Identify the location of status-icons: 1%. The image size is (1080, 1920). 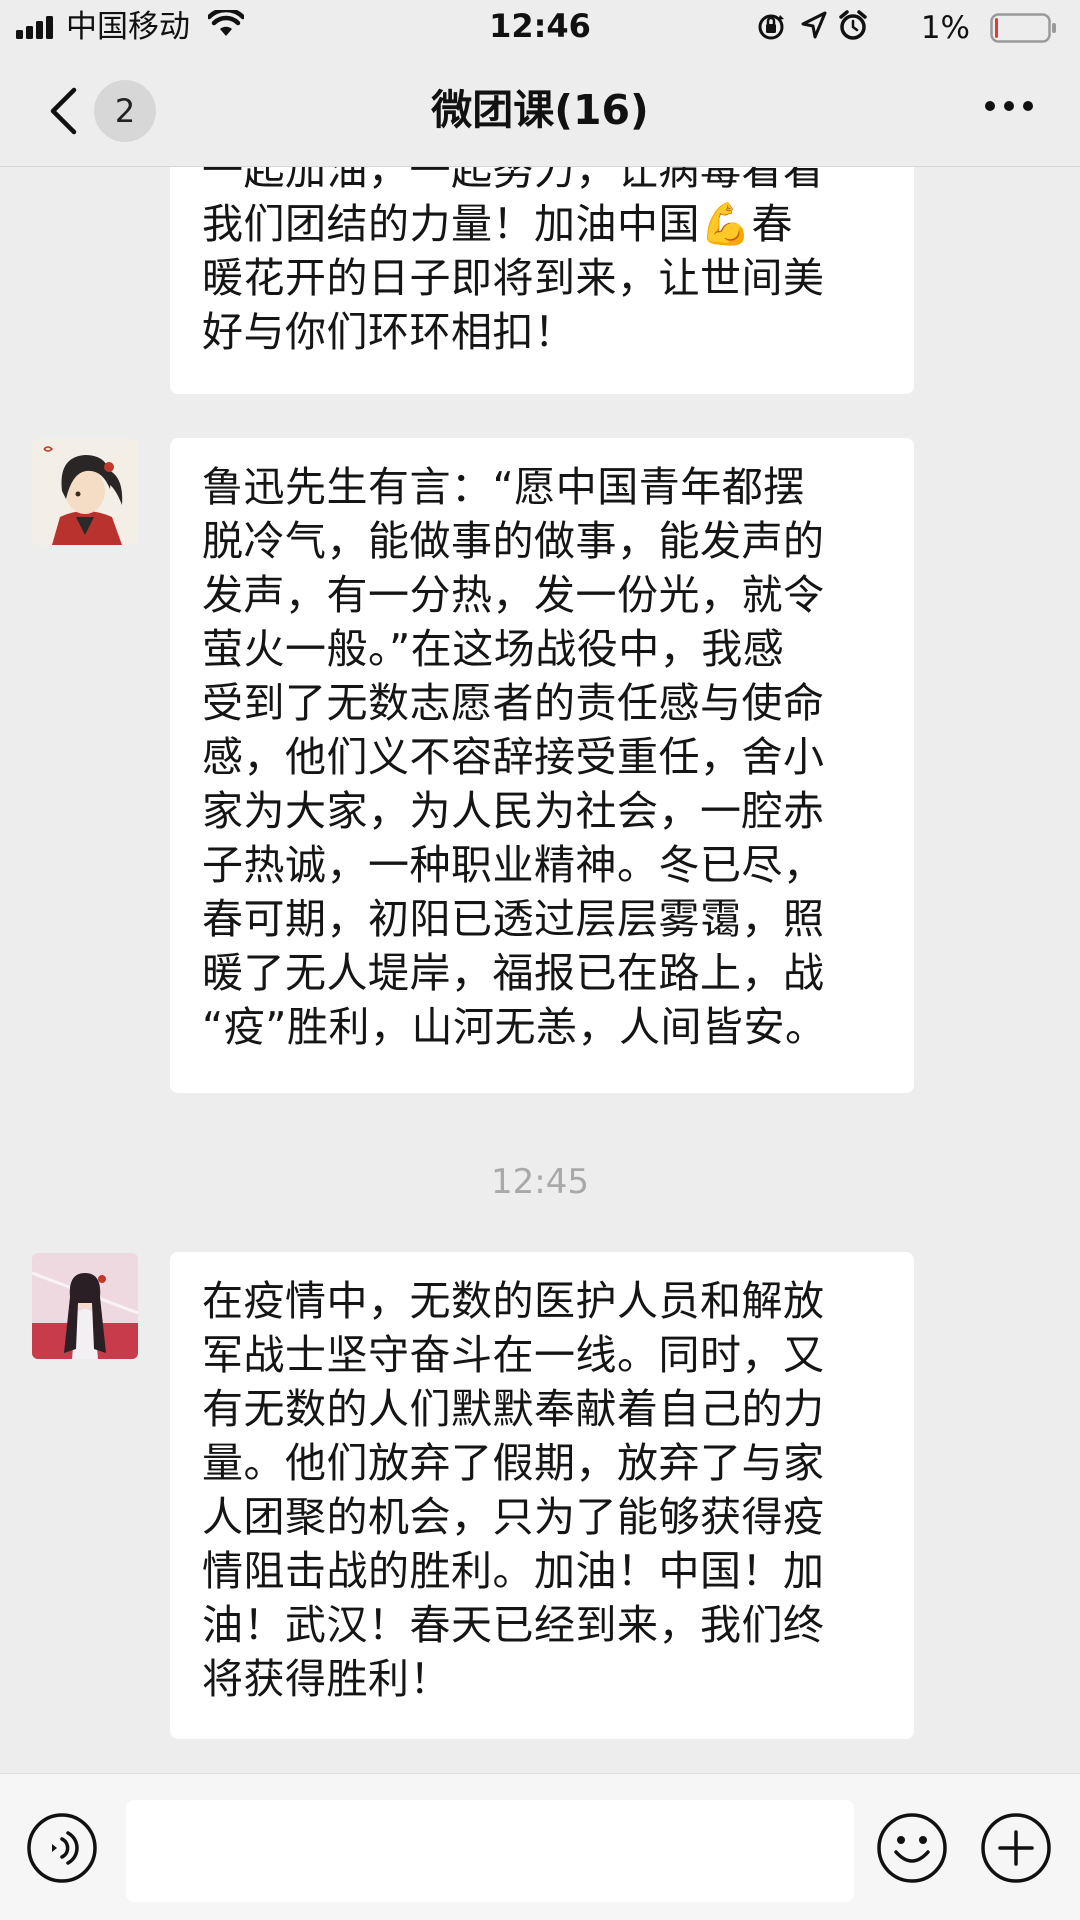
(909, 27).